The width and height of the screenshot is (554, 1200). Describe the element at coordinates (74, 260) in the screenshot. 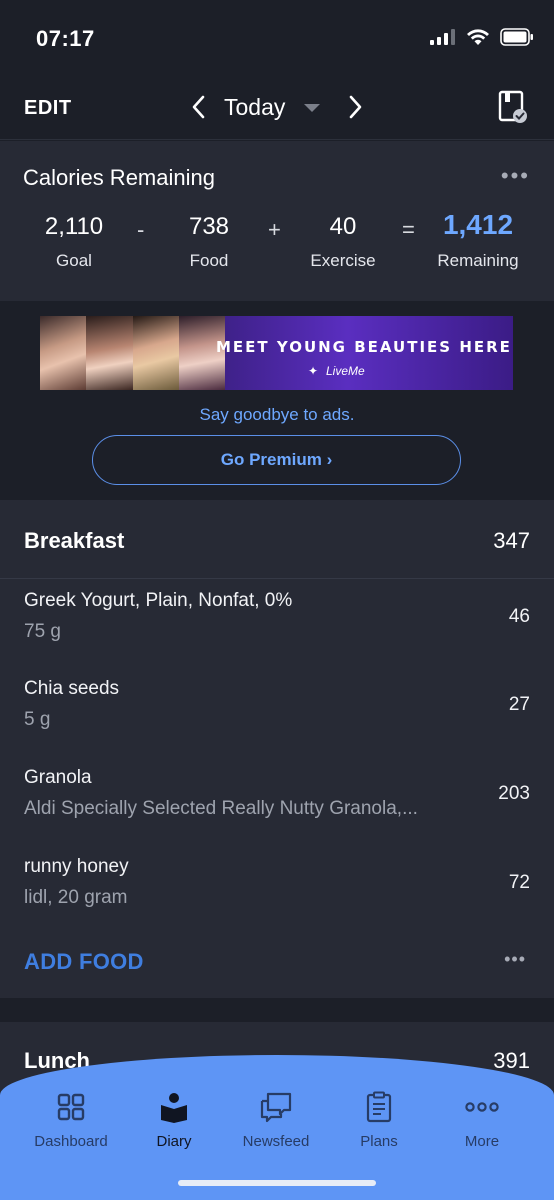

I see `goal-label: Goal` at that location.